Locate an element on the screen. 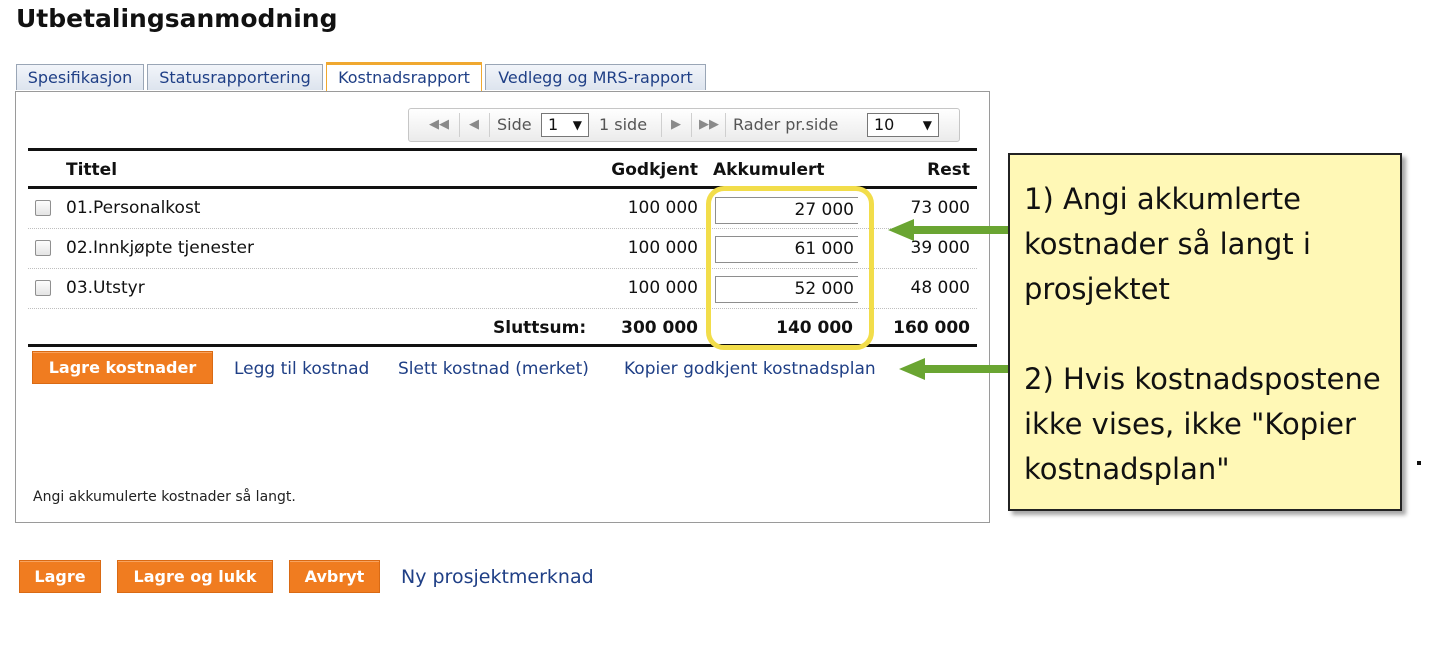  callout-line: kostnader så langt i is located at coordinates (1167, 244).